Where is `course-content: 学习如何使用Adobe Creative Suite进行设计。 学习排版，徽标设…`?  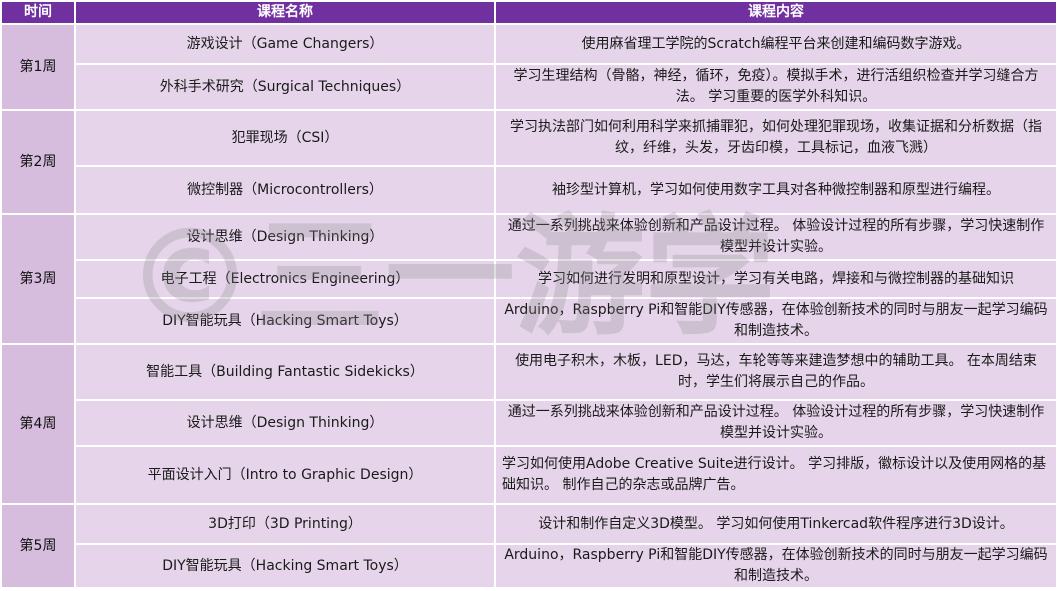 course-content: 学习如何使用Adobe Creative Suite进行设计。 学习排版，徽标设… is located at coordinates (776, 475).